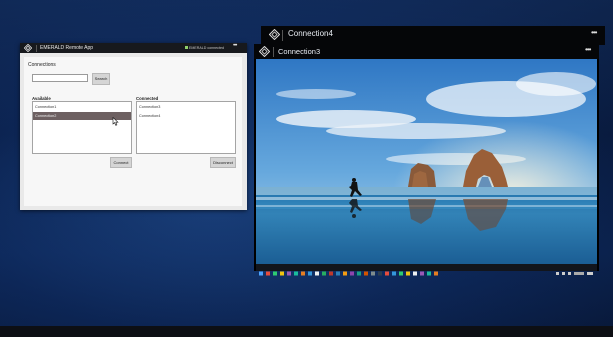 The height and width of the screenshot is (337, 613). I want to click on search-button: Search, so click(101, 79).